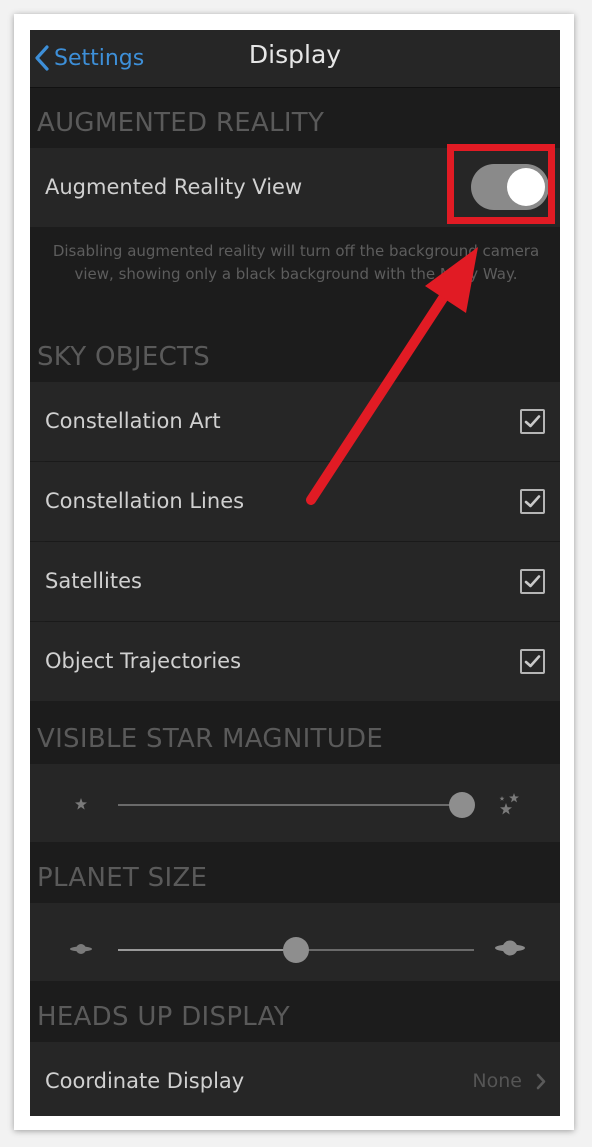 The image size is (592, 1147). What do you see at coordinates (392, 376) in the screenshot?
I see `annotation-arrow` at bounding box center [392, 376].